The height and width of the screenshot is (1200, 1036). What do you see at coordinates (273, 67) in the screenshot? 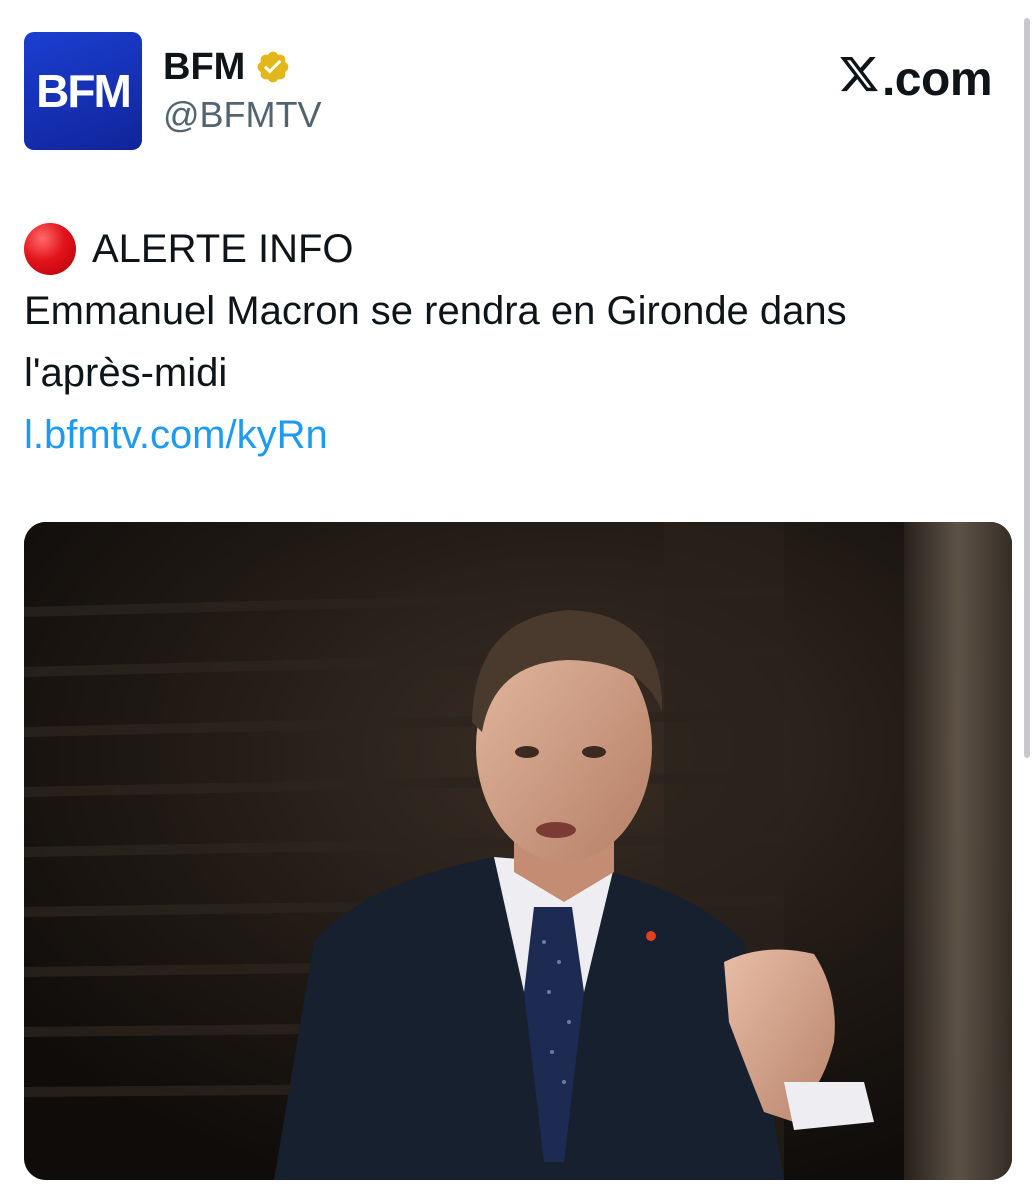
I see `verified-badge-icon` at bounding box center [273, 67].